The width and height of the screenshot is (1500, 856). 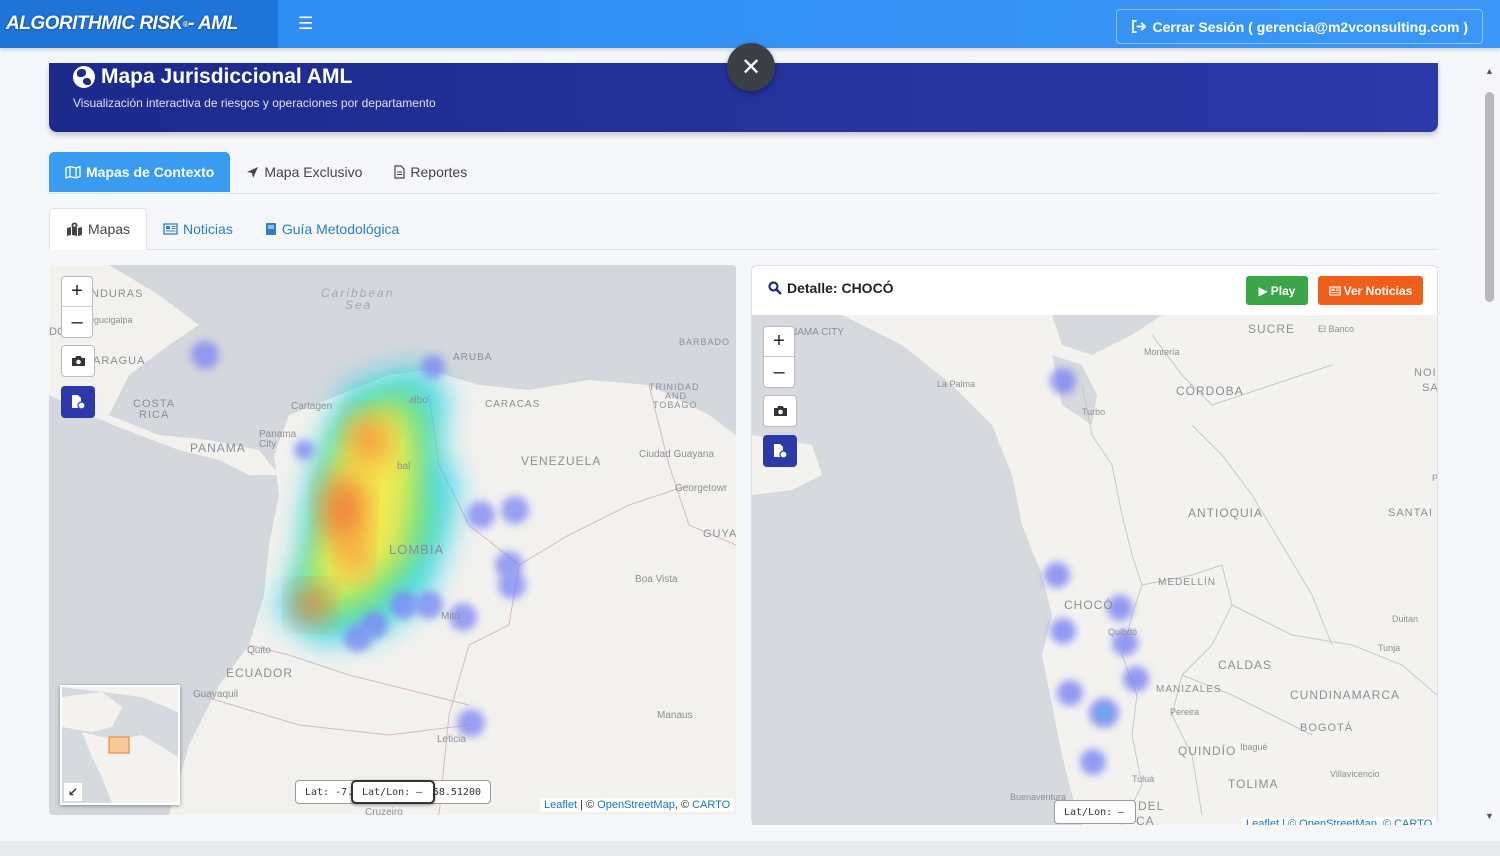 What do you see at coordinates (120, 745) in the screenshot?
I see `minimap: ↙` at bounding box center [120, 745].